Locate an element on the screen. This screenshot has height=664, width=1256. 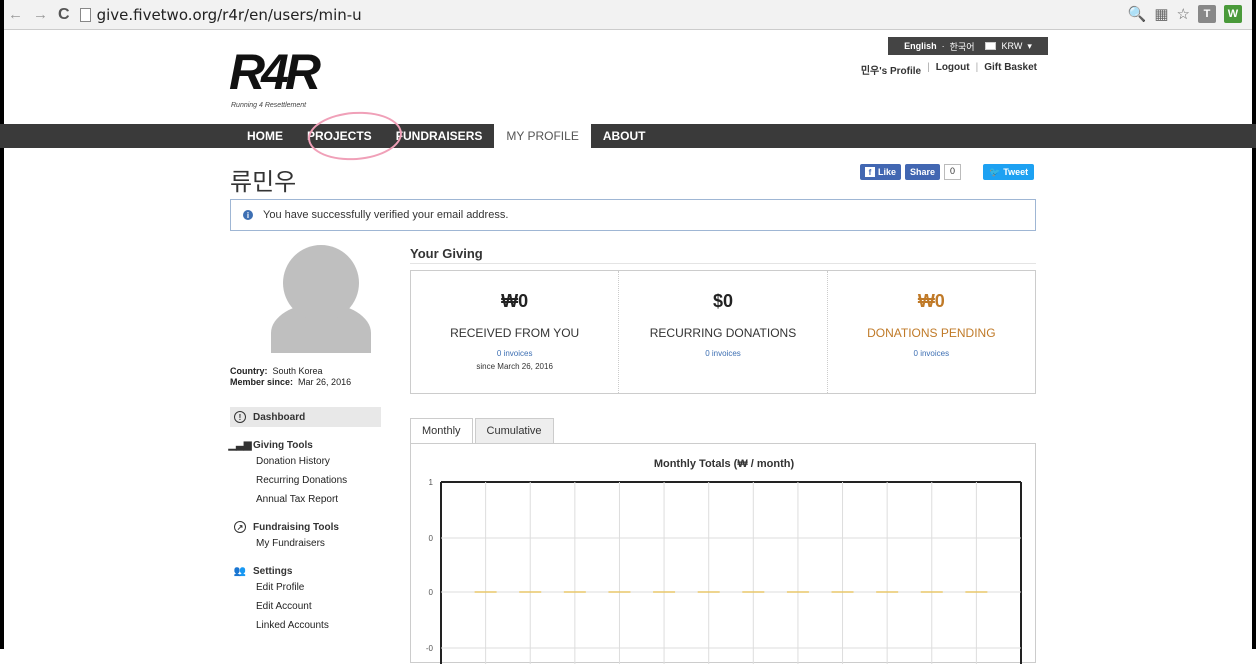
logo-tagline: Running 4 Resettlement is located at coordinates (269, 105).